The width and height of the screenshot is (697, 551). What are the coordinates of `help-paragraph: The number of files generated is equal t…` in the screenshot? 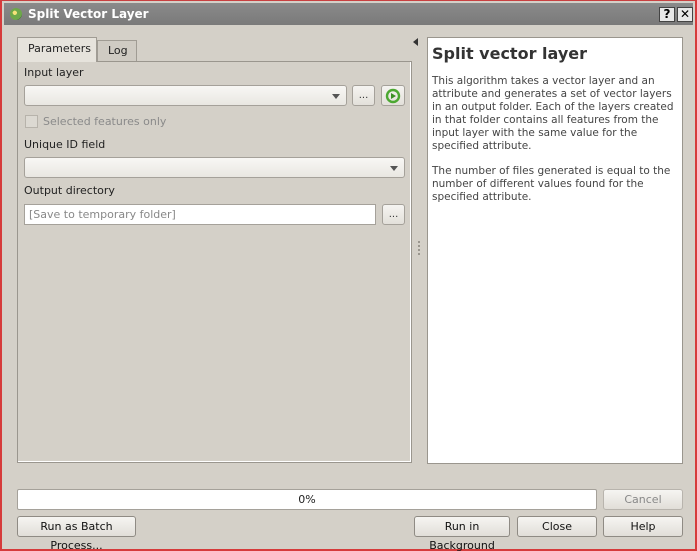 It's located at (551, 184).